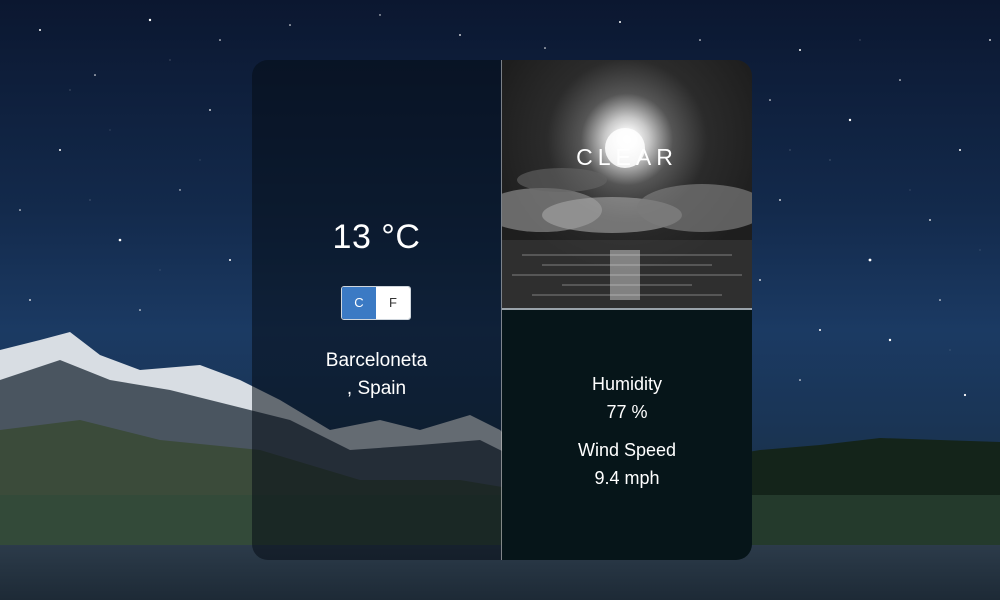 This screenshot has height=600, width=1000. Describe the element at coordinates (393, 303) in the screenshot. I see `fahrenheit-button: F` at that location.